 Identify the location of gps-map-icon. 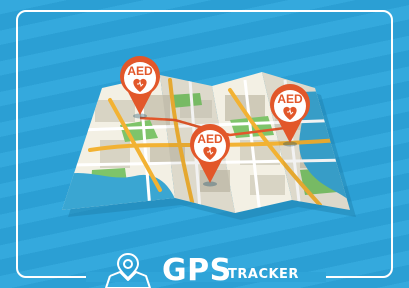
(128, 270).